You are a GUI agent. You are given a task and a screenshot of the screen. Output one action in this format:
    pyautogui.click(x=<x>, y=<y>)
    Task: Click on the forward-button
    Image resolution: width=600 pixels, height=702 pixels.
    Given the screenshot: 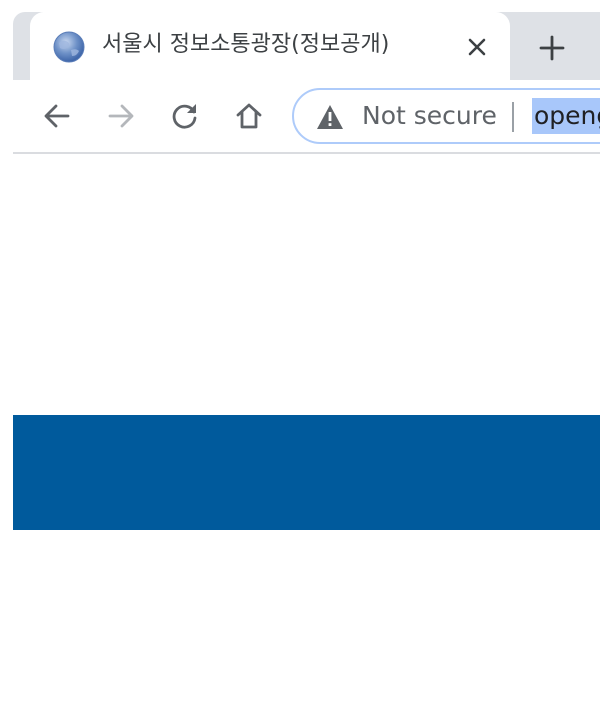 What is the action you would take?
    pyautogui.click(x=121, y=116)
    